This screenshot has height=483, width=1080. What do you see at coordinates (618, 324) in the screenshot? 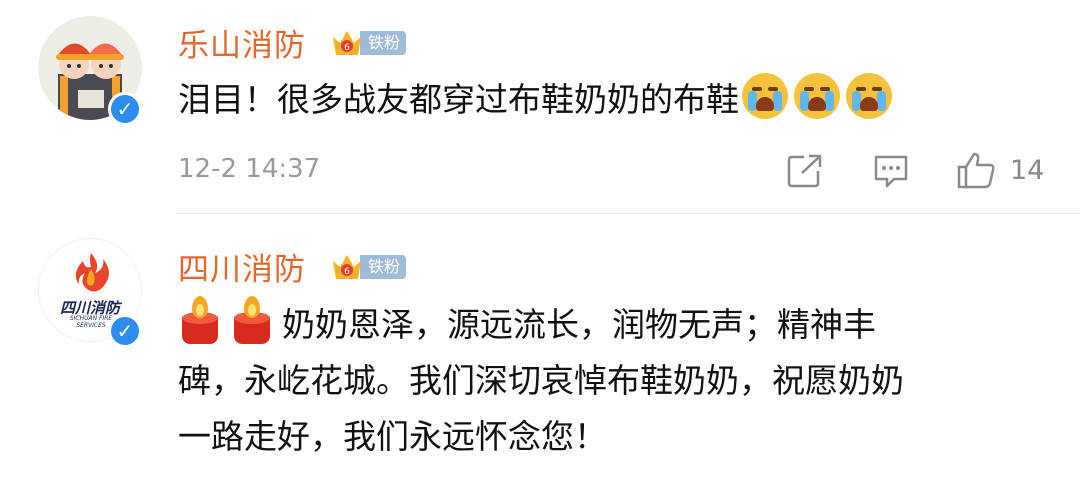
I see `comment-text-line: 奶奶恩泽，源远流长，润物无声；精神丰` at bounding box center [618, 324].